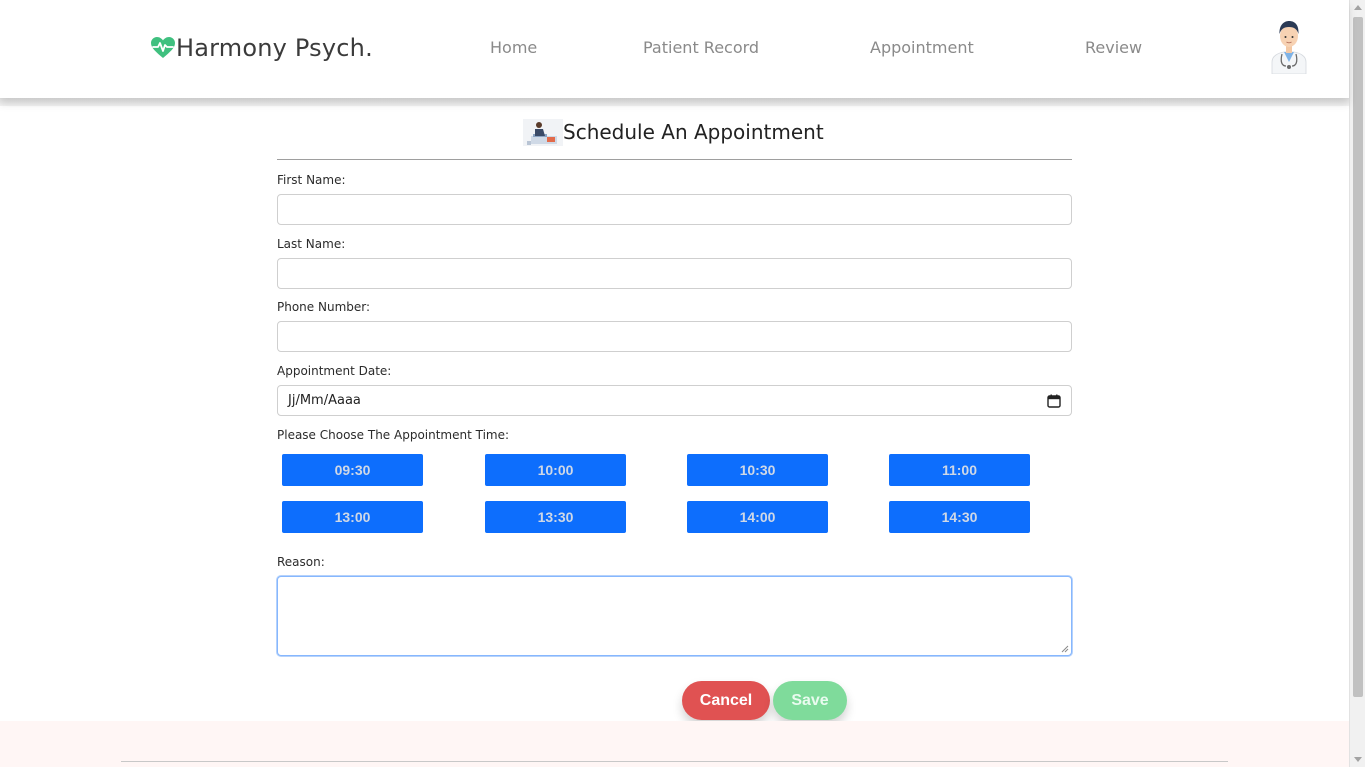 This screenshot has height=767, width=1365. Describe the element at coordinates (674, 273) in the screenshot. I see `last-name-input` at that location.